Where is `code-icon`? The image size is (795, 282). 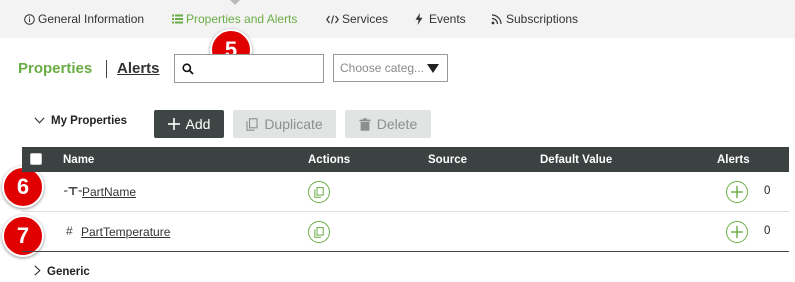 code-icon is located at coordinates (332, 19).